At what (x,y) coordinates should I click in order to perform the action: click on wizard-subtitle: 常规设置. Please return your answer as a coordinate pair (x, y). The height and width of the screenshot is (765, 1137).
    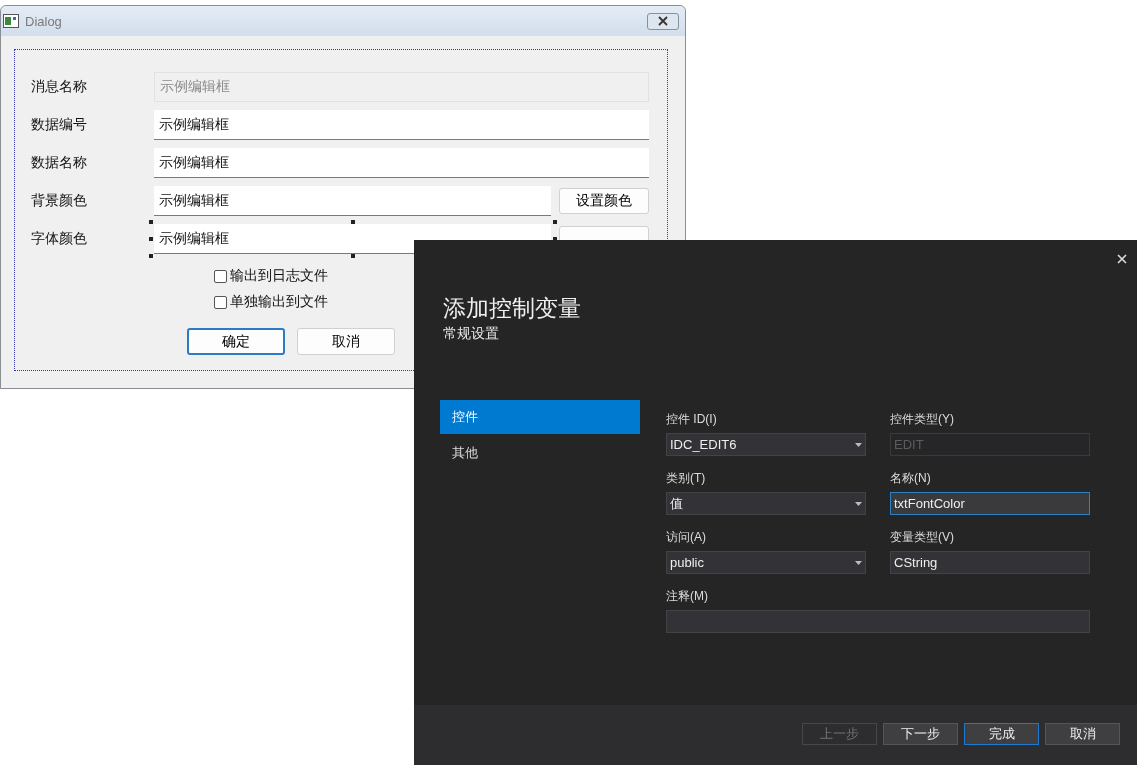
    Looking at the image, I should click on (471, 334).